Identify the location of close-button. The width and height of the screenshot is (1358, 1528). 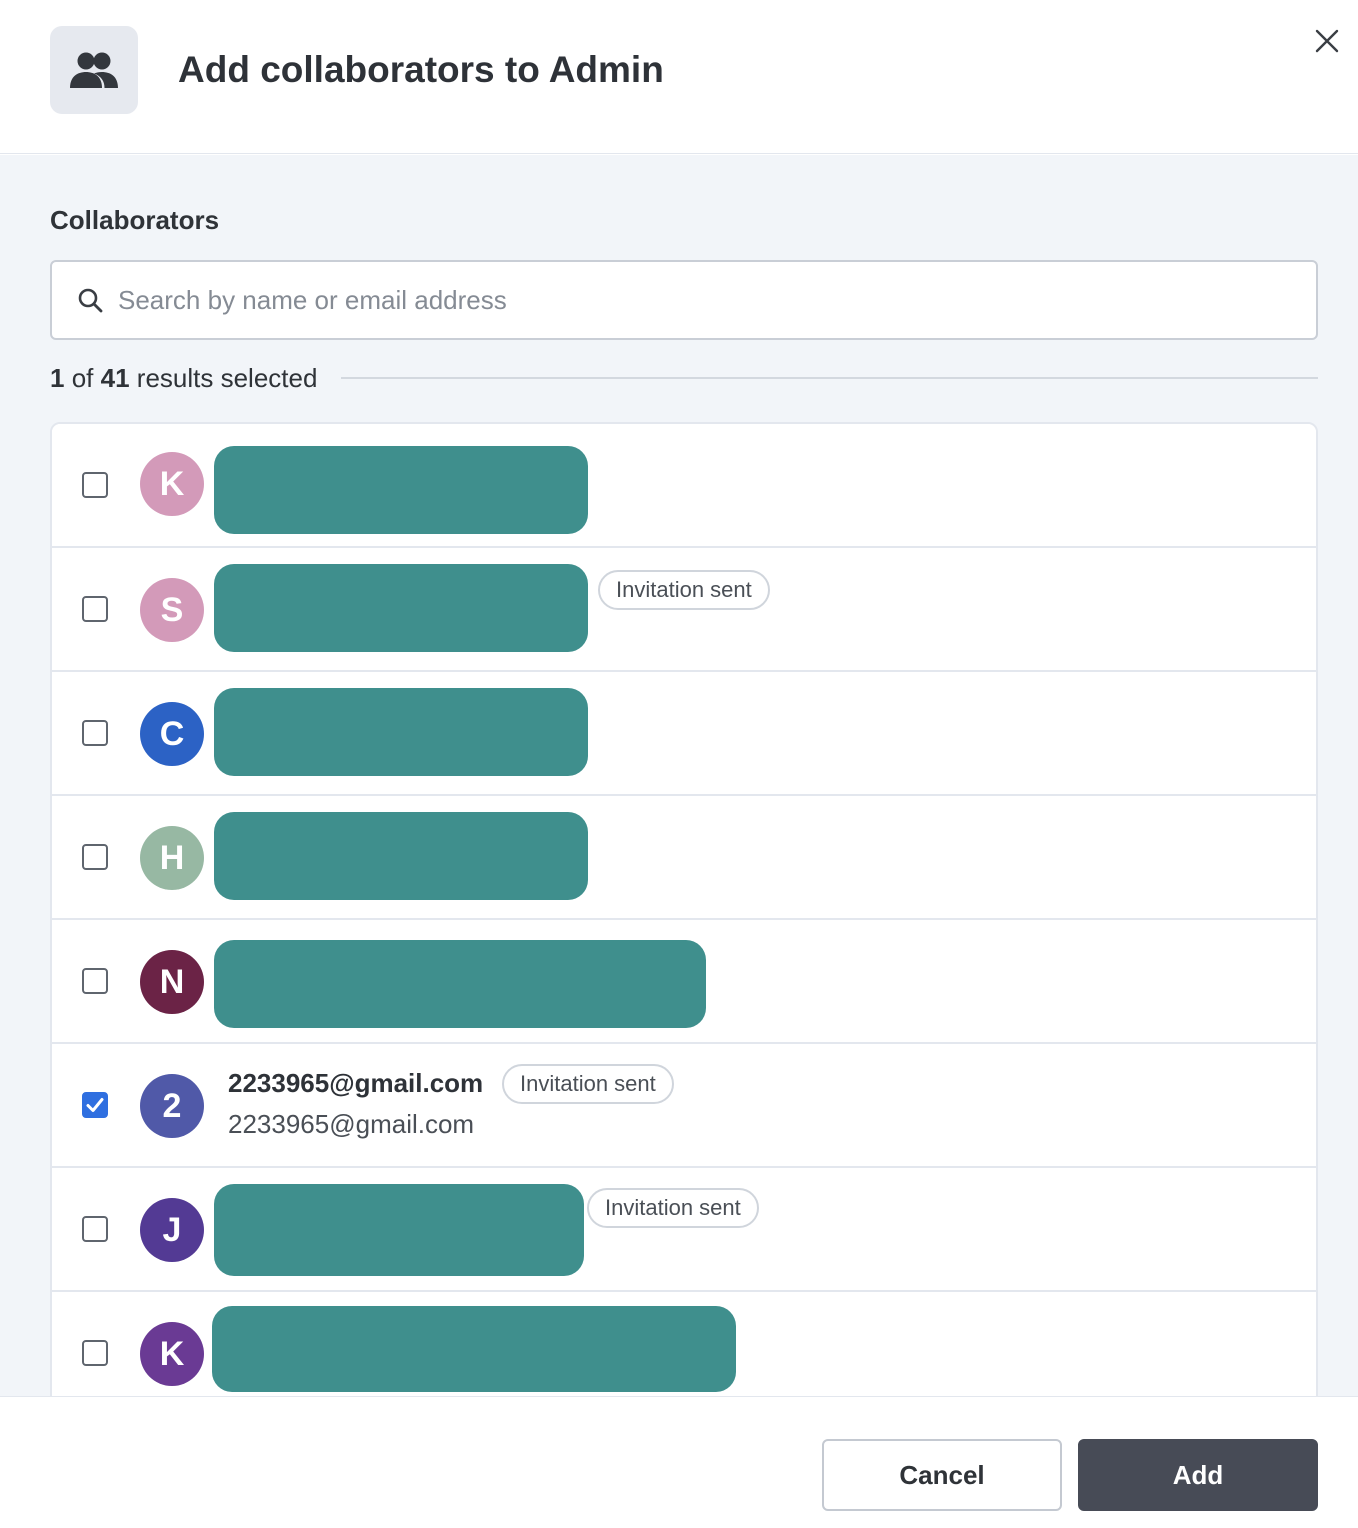
(1327, 41).